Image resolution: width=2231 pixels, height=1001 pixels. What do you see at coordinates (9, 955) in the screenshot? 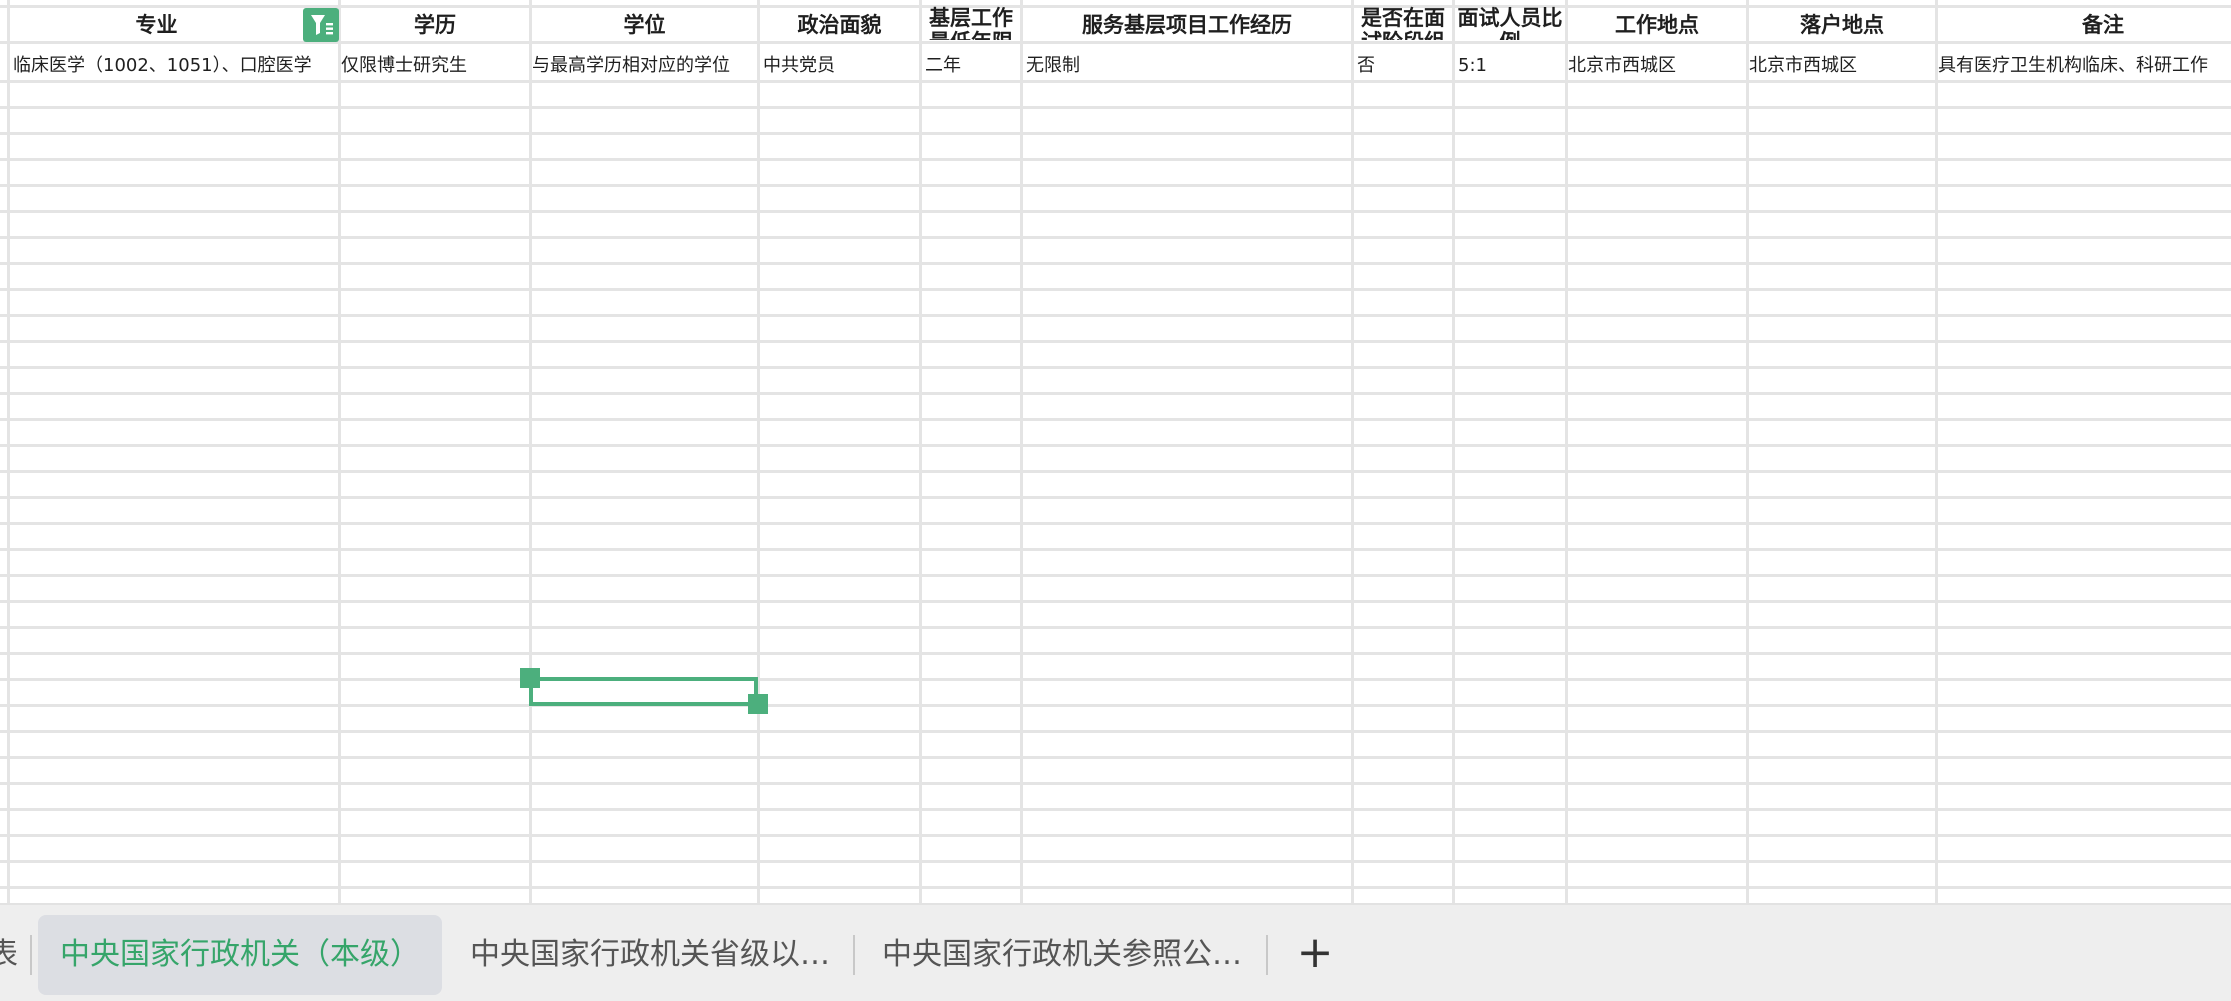
I see `sheet-tab-partial: 表` at bounding box center [9, 955].